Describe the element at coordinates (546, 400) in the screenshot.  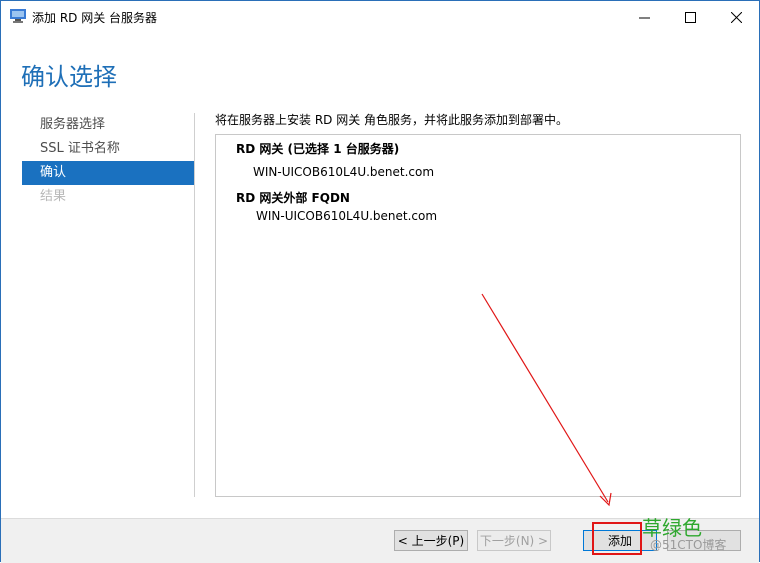
I see `annotation-arrow` at that location.